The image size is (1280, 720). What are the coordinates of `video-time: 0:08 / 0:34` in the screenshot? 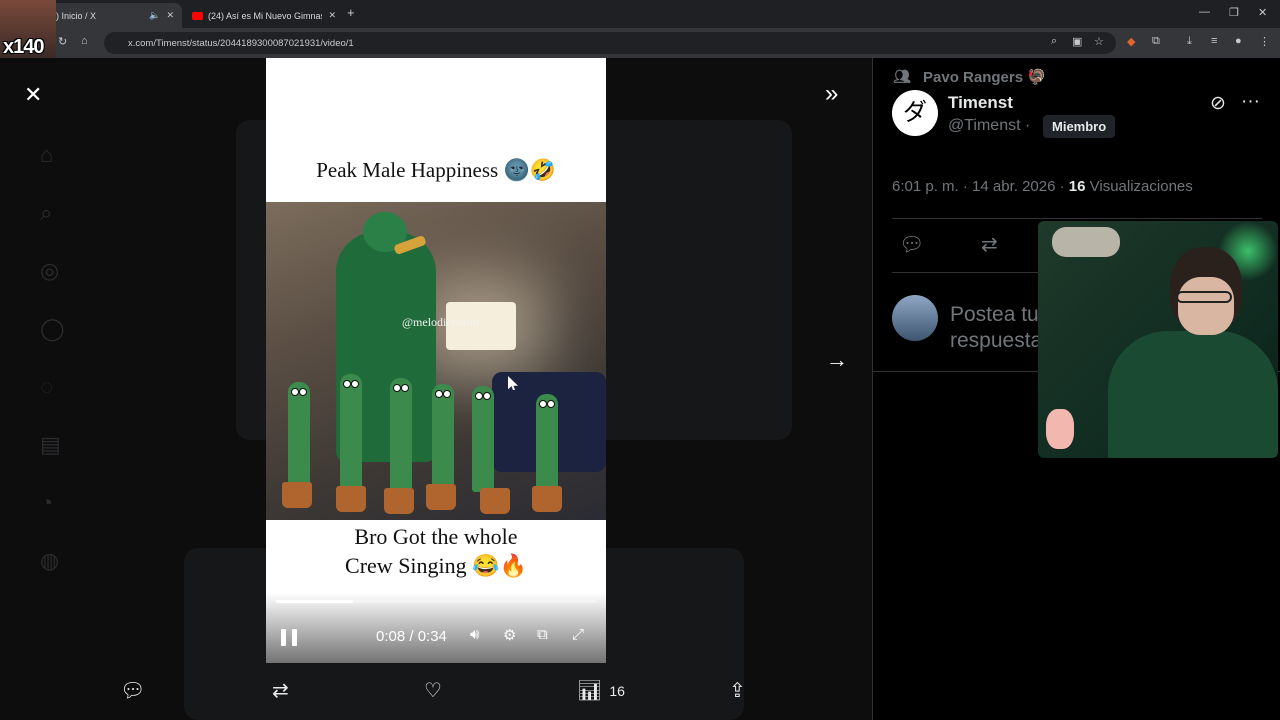 It's located at (411, 636).